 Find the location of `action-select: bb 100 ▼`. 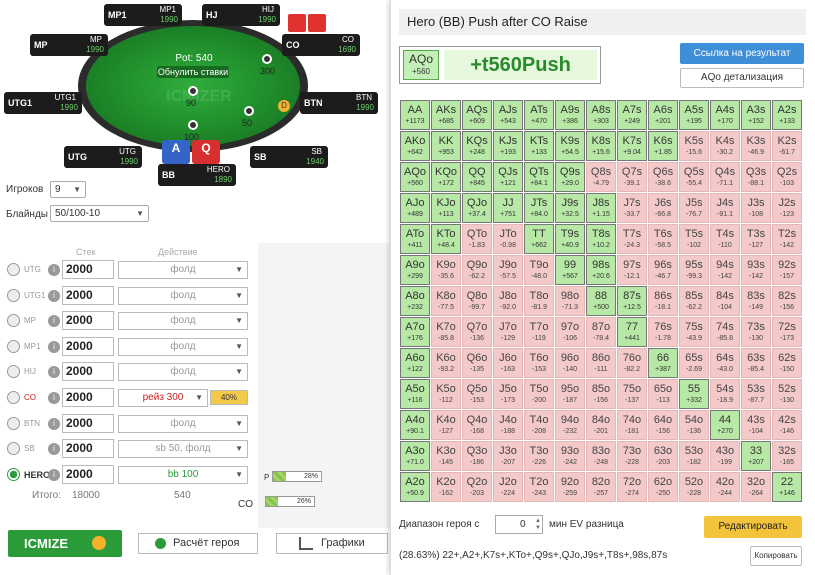

action-select: bb 100 ▼ is located at coordinates (183, 474).